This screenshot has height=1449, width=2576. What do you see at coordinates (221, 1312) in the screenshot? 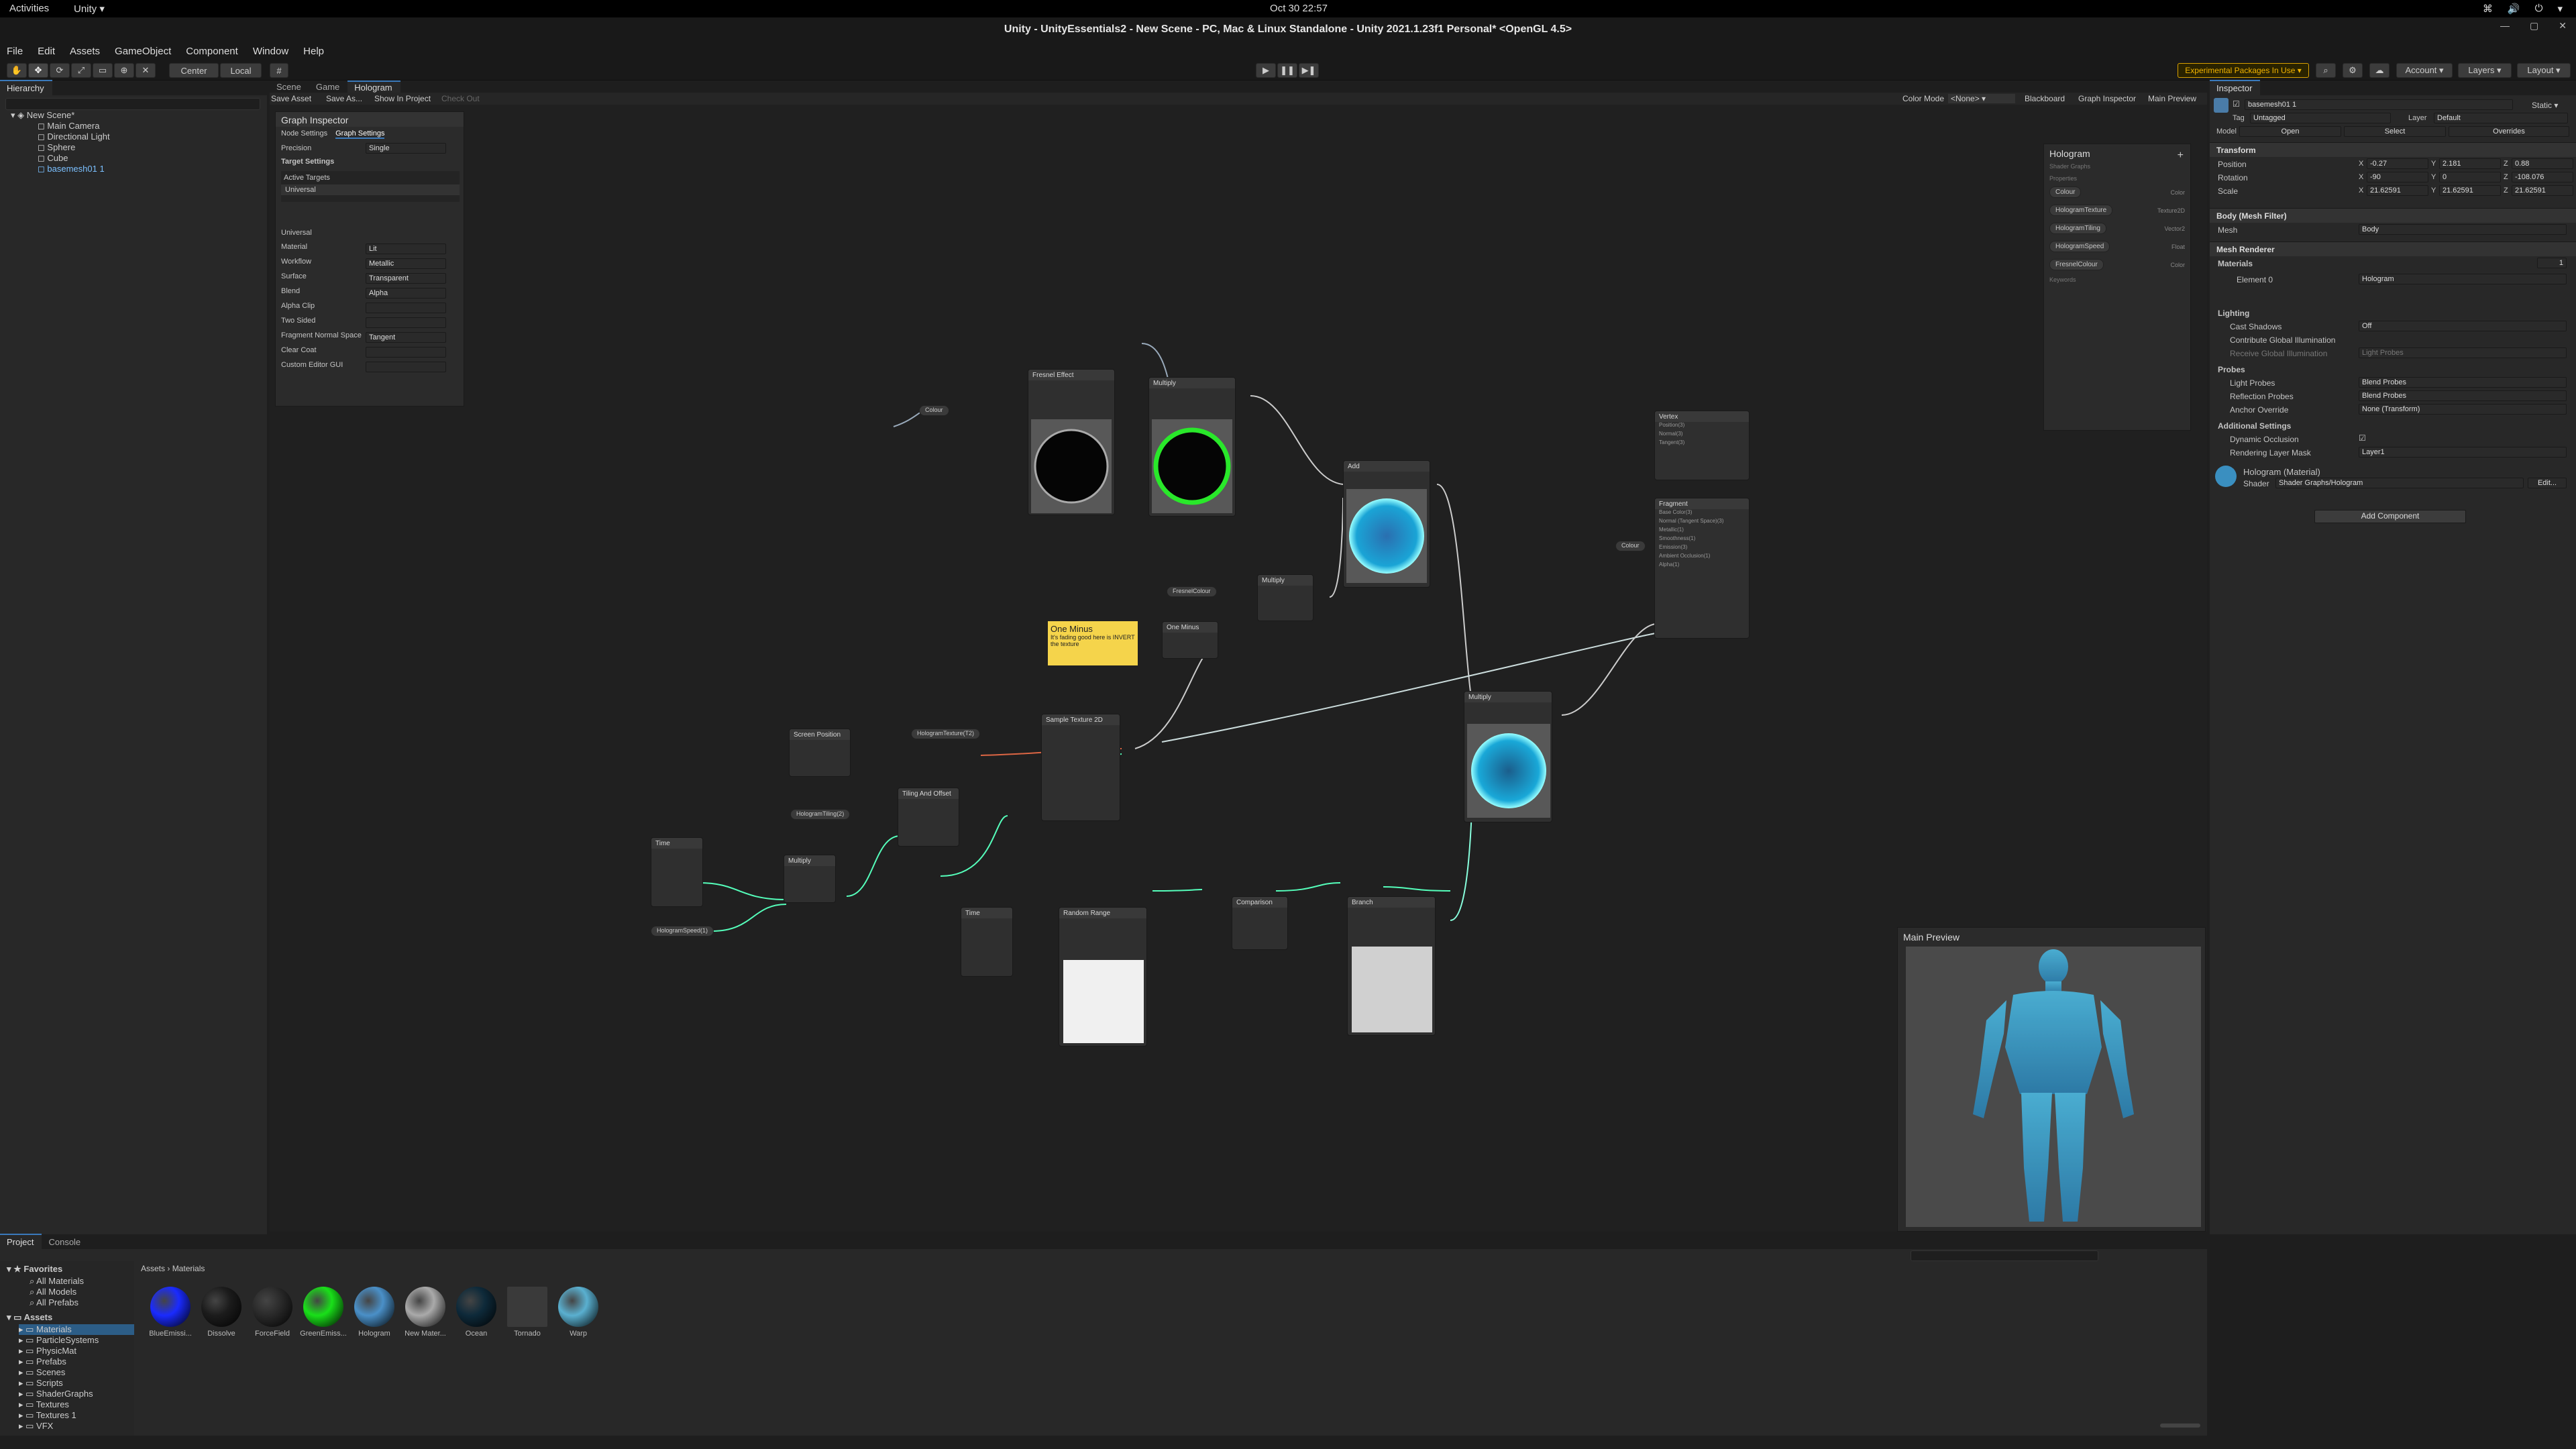
I see `asset-item: Dissolve` at bounding box center [221, 1312].